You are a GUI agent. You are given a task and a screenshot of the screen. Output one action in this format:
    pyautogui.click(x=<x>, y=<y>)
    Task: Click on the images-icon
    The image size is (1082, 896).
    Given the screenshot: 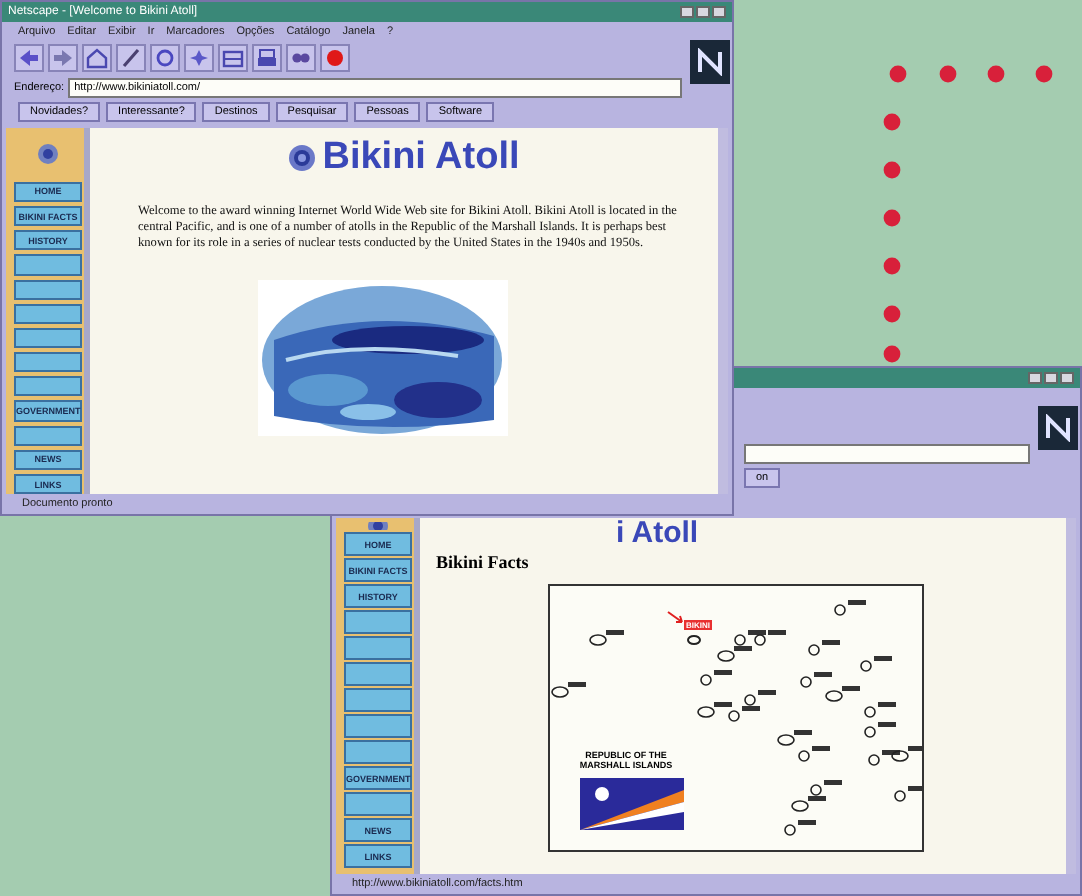 What is the action you would take?
    pyautogui.click(x=199, y=58)
    